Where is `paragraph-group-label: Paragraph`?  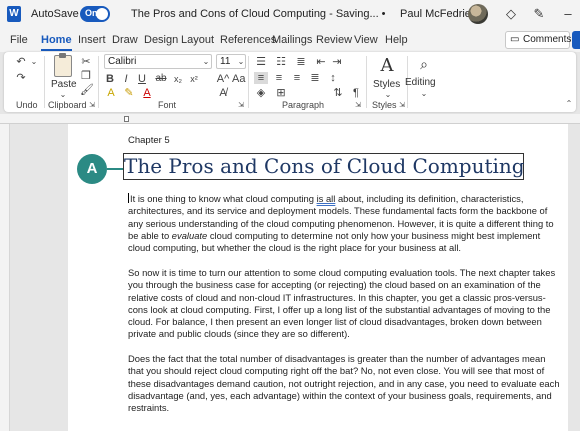 paragraph-group-label: Paragraph is located at coordinates (303, 105).